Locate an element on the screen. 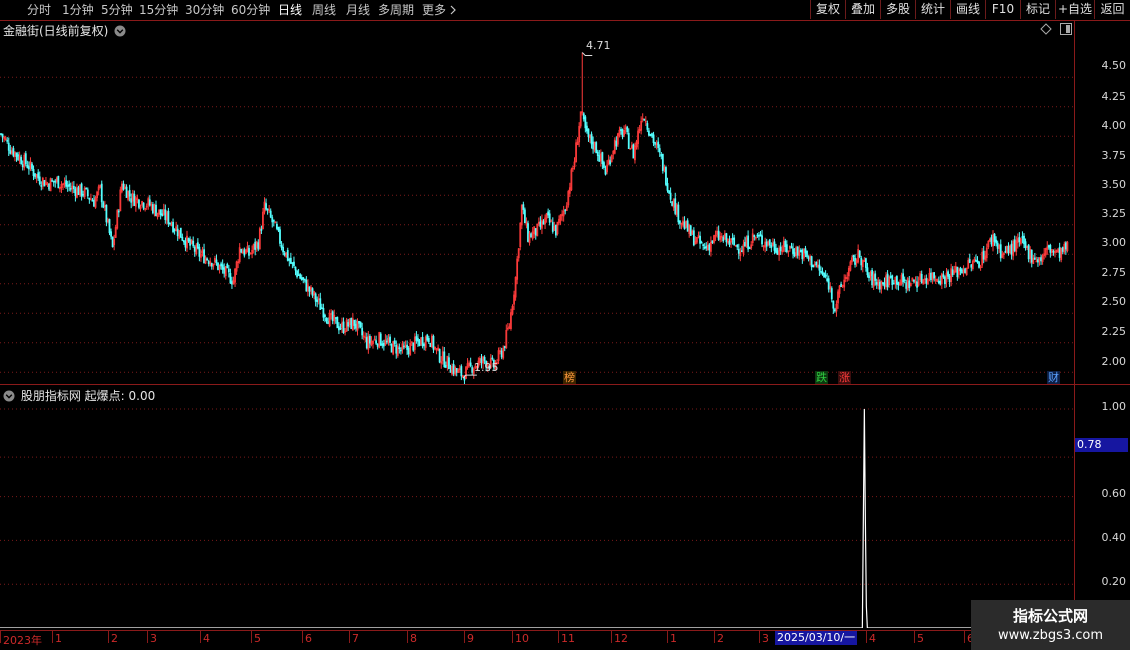  diamond-icon is located at coordinates (1046, 29).